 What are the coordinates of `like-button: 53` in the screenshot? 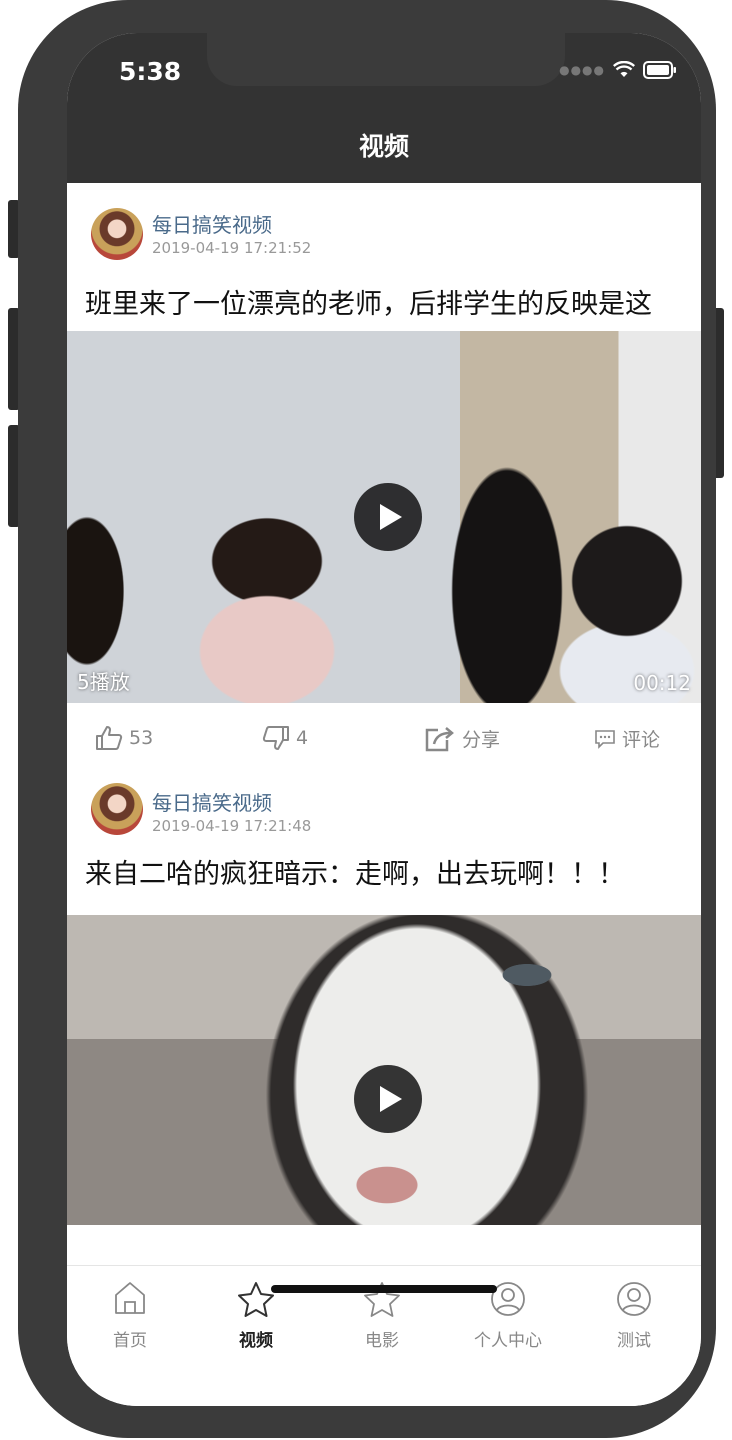 It's located at (124, 738).